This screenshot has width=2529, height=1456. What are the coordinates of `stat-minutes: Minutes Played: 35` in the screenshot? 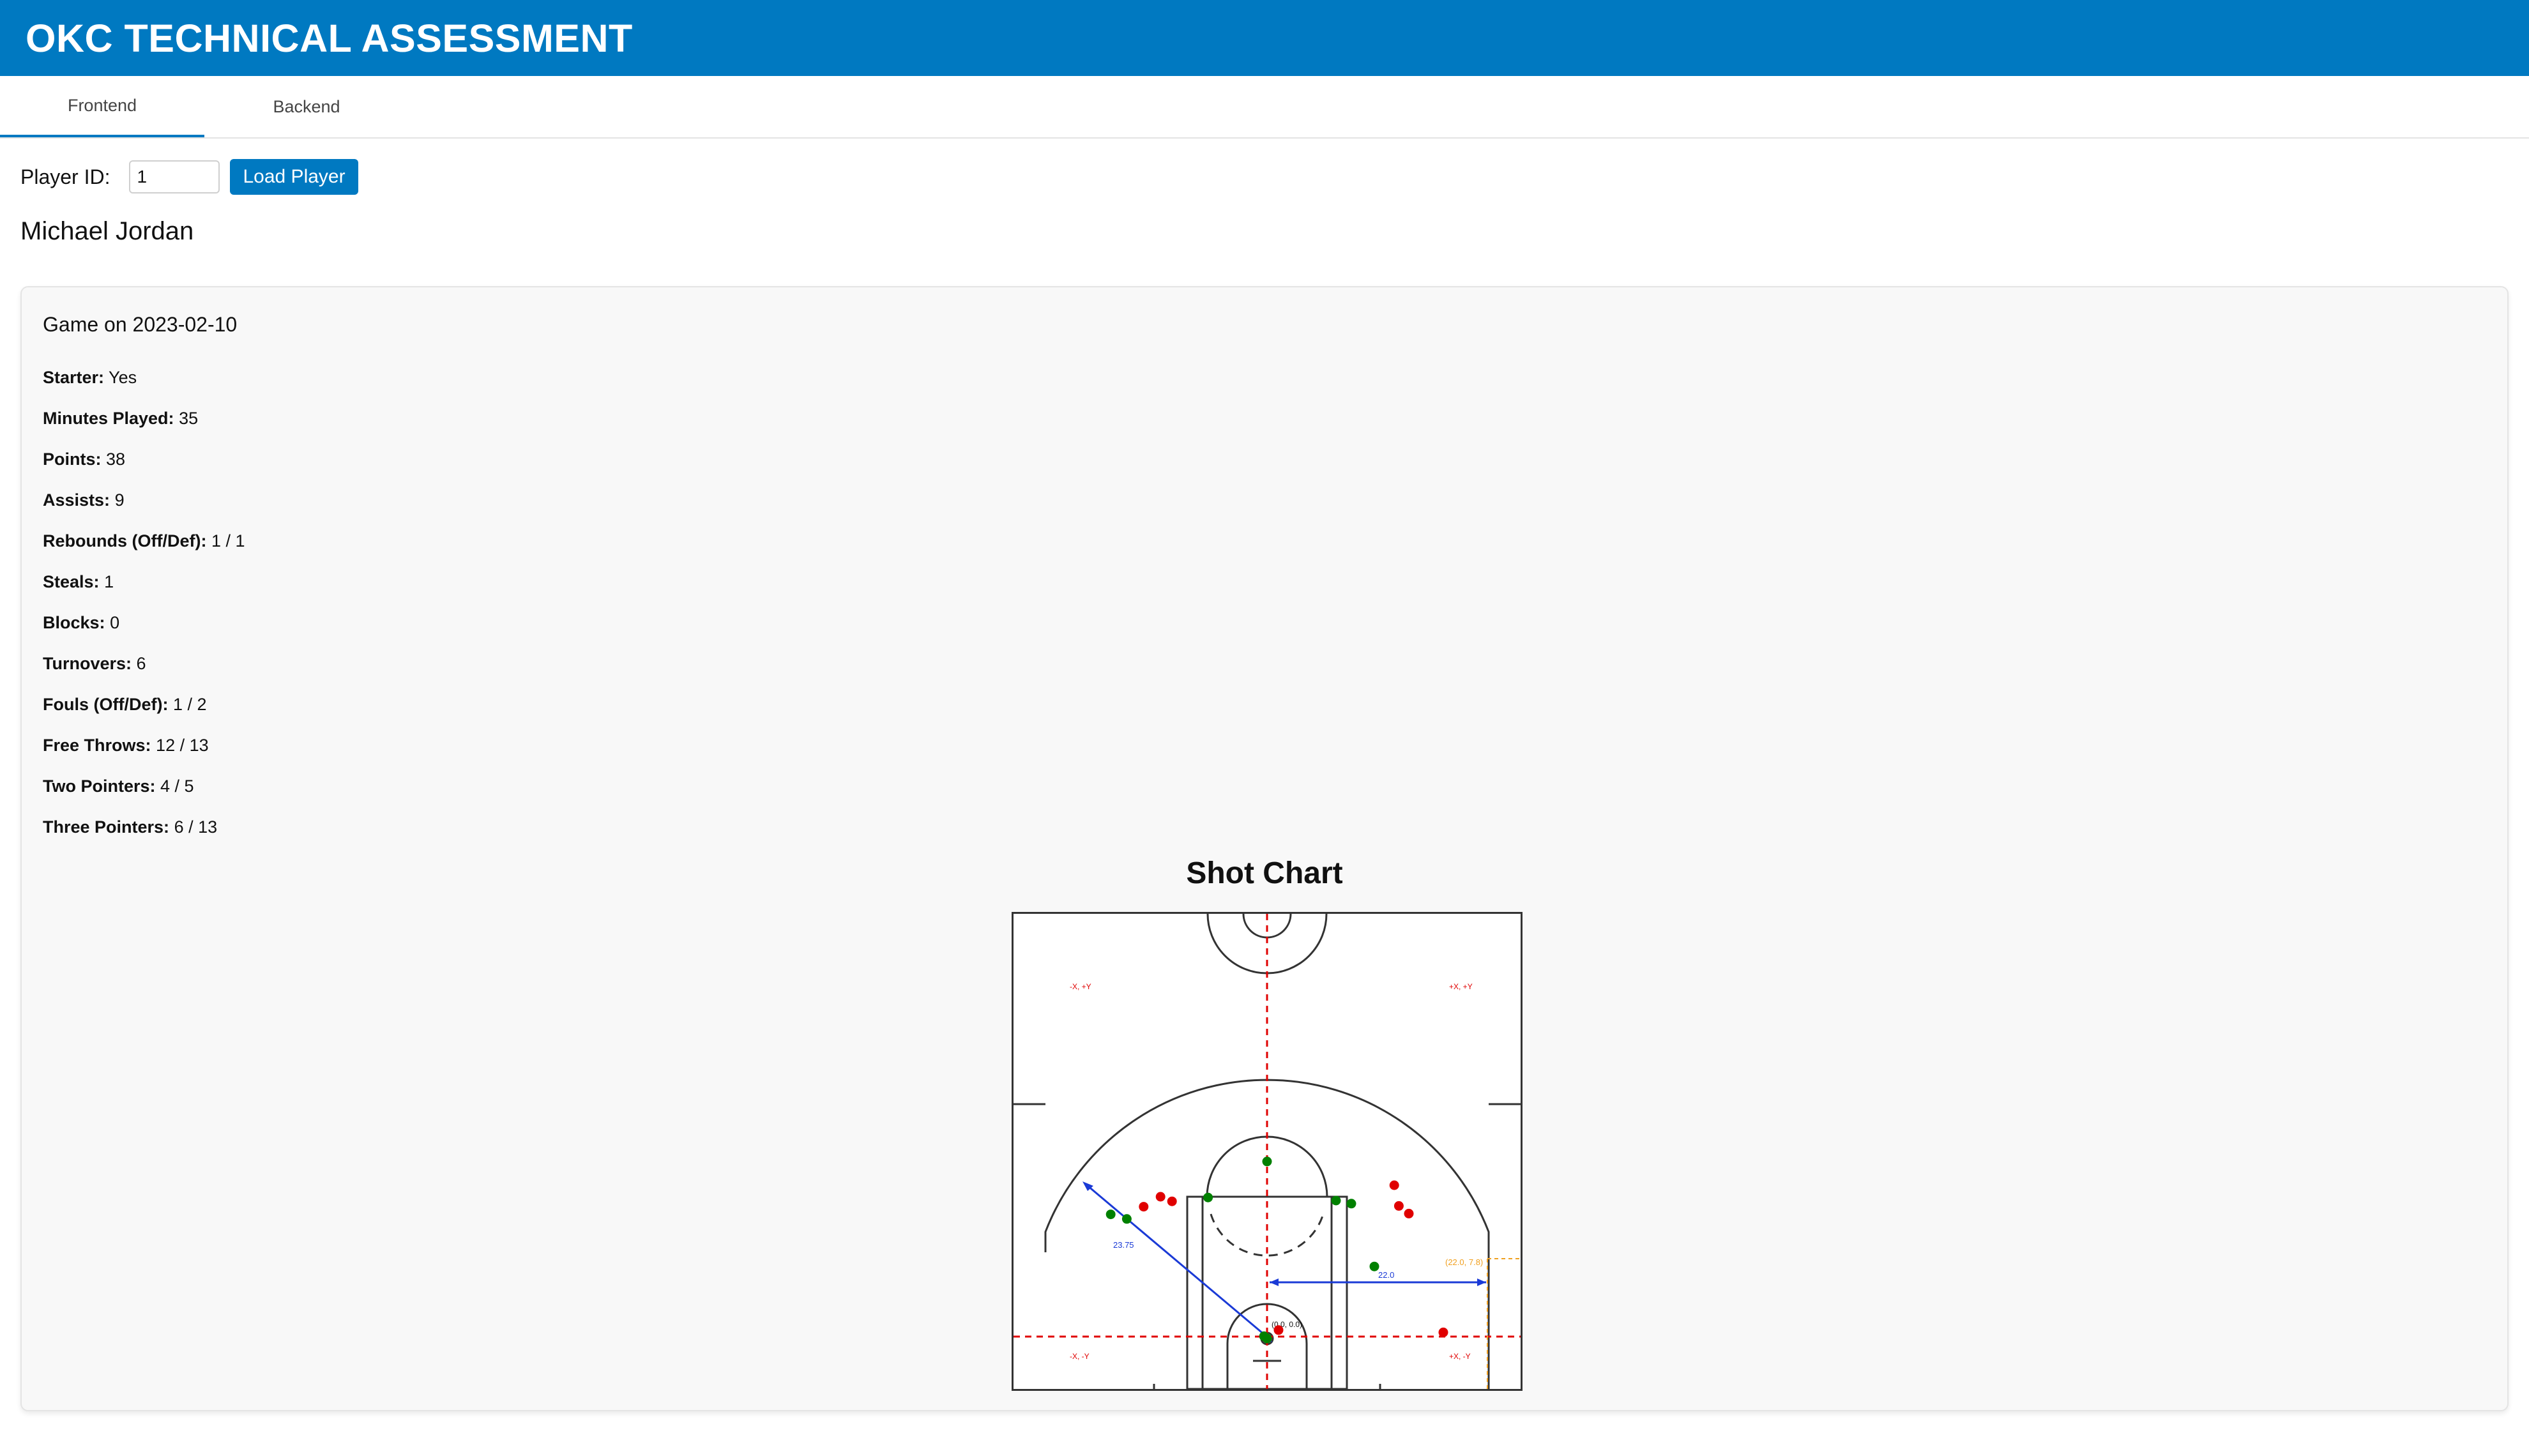 It's located at (144, 427).